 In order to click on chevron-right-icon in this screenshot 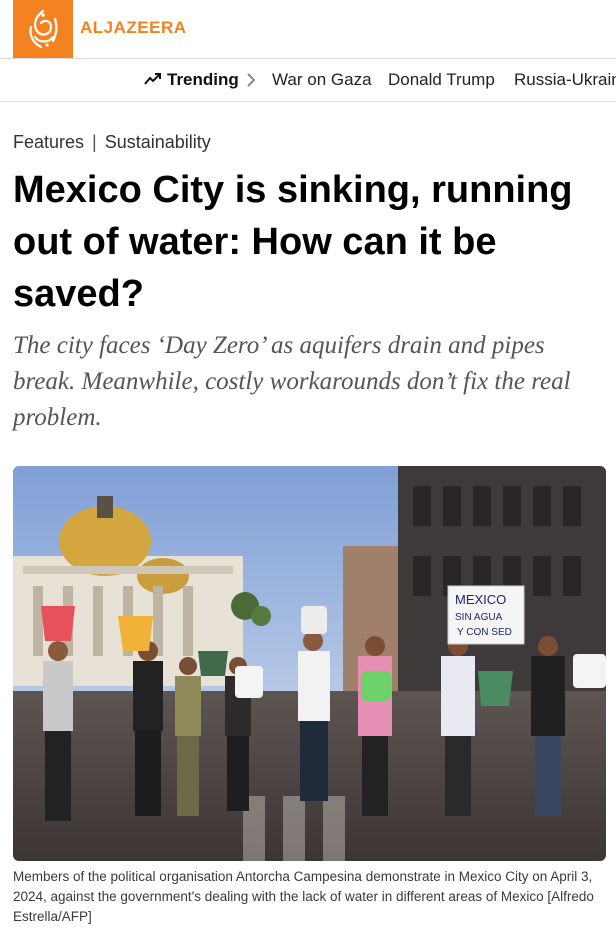, I will do `click(251, 80)`.